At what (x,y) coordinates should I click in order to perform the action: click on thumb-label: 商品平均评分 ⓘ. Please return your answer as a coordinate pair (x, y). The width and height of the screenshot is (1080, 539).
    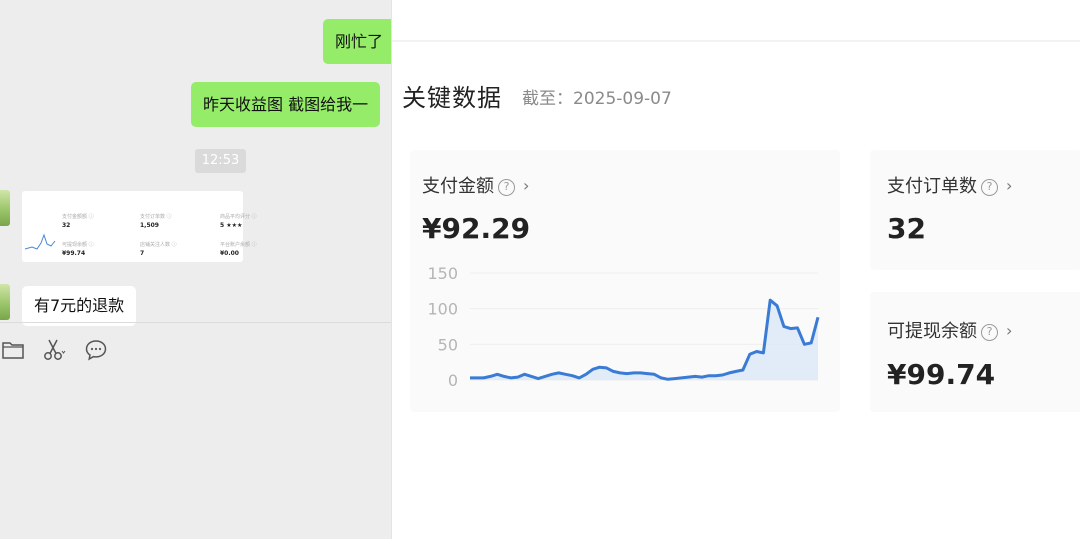
    Looking at the image, I should click on (238, 217).